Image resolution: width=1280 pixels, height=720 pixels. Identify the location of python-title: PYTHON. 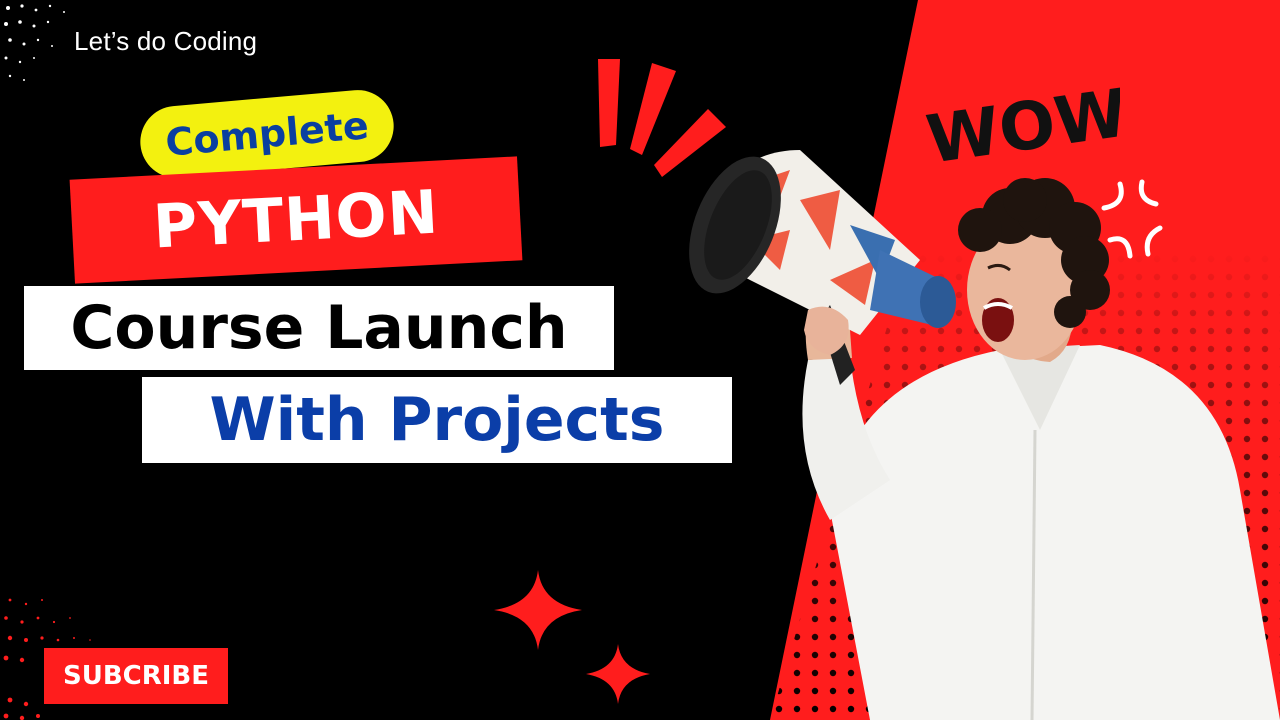
(296, 220).